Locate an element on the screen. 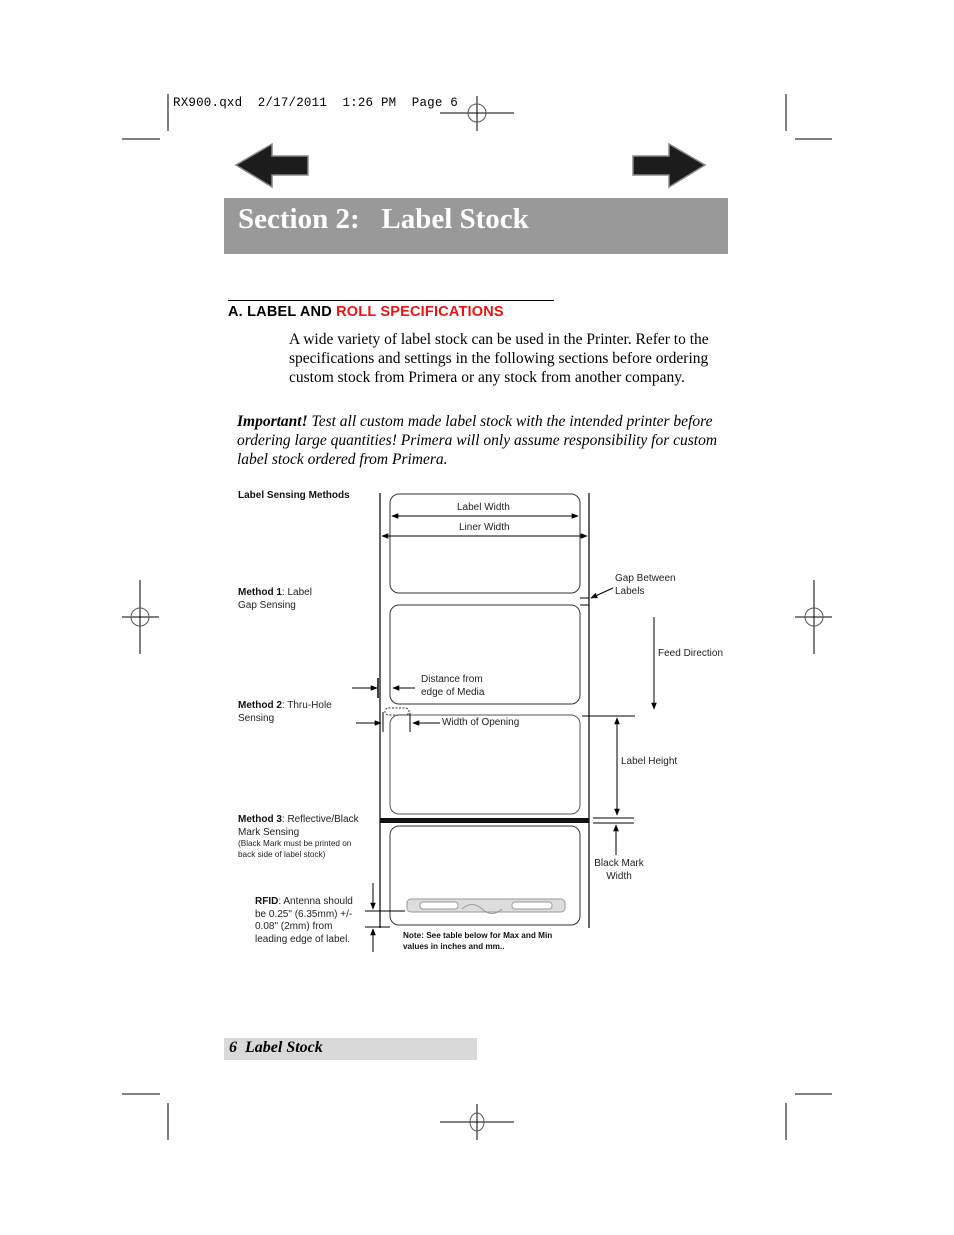 The width and height of the screenshot is (954, 1235). footer-page-number: 6 is located at coordinates (233, 1047).